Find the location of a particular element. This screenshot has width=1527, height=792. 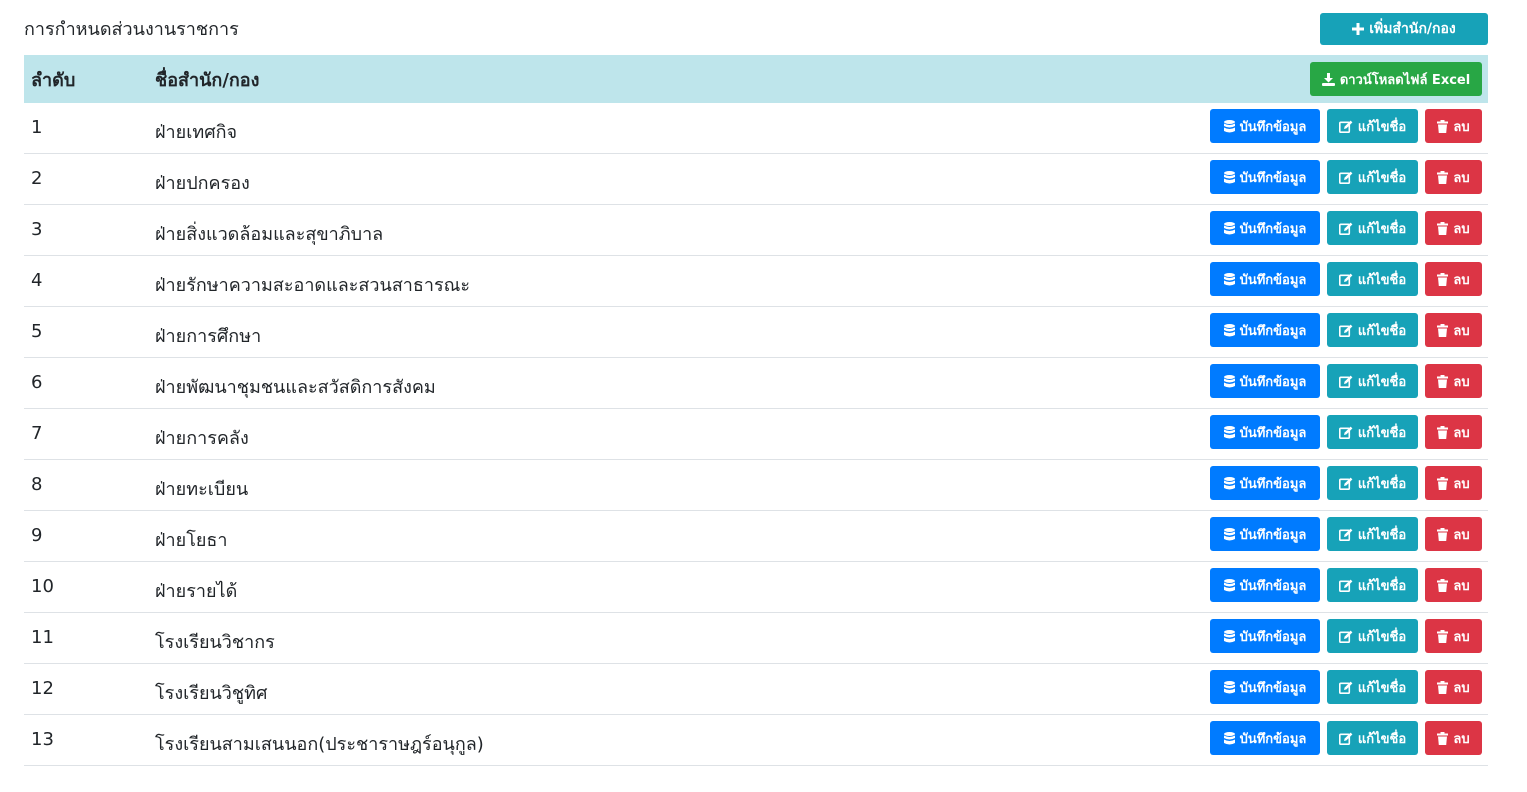

page-title: การกำหนดส่วนงานราชการ is located at coordinates (131, 29).